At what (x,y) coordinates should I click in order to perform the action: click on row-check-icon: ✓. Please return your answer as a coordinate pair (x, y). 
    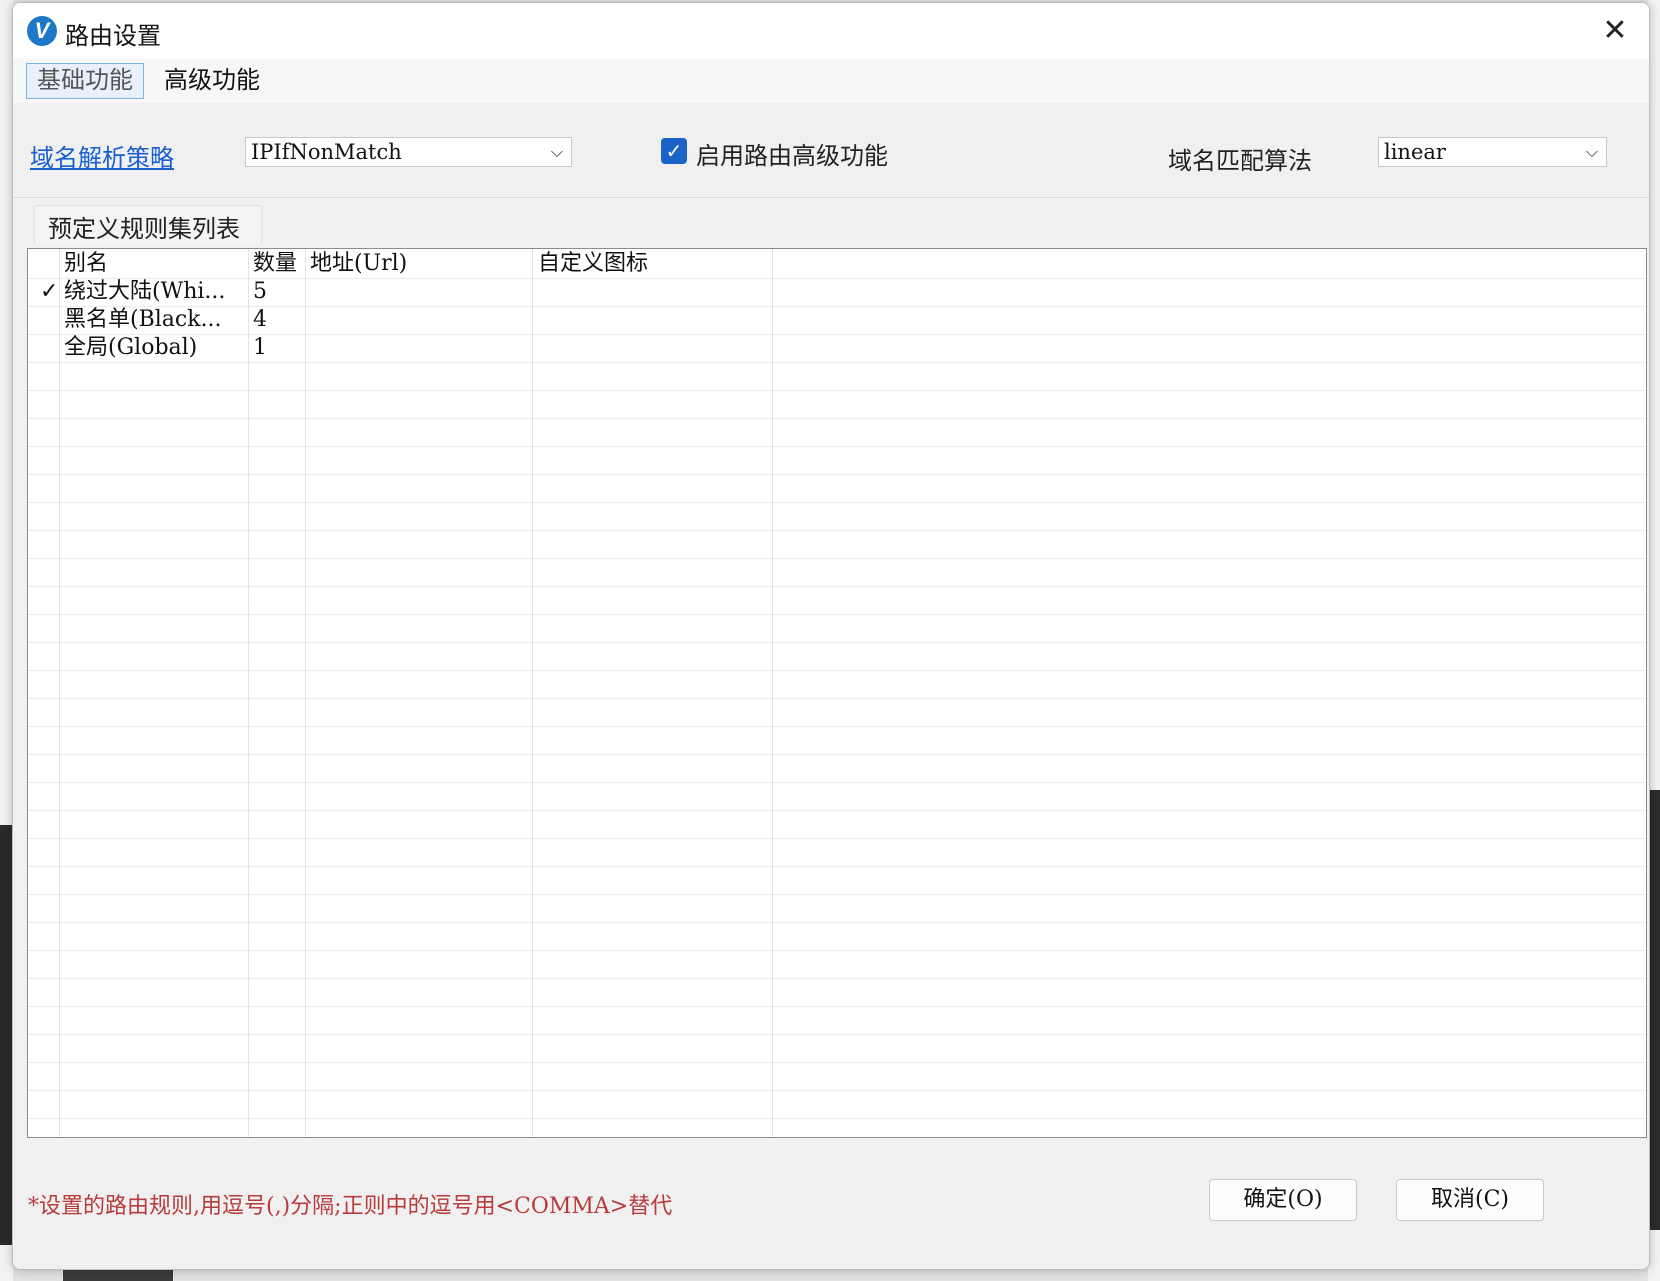
    Looking at the image, I should click on (49, 291).